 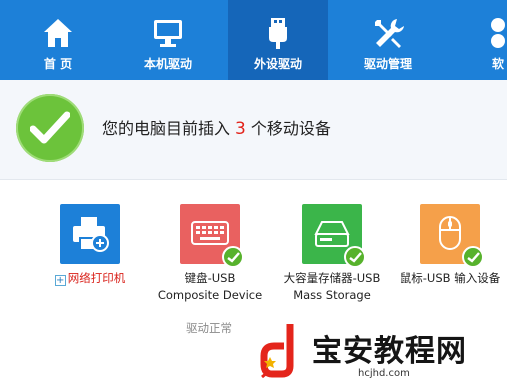 What do you see at coordinates (389, 351) in the screenshot?
I see `watermark-title: 宝安教程网` at bounding box center [389, 351].